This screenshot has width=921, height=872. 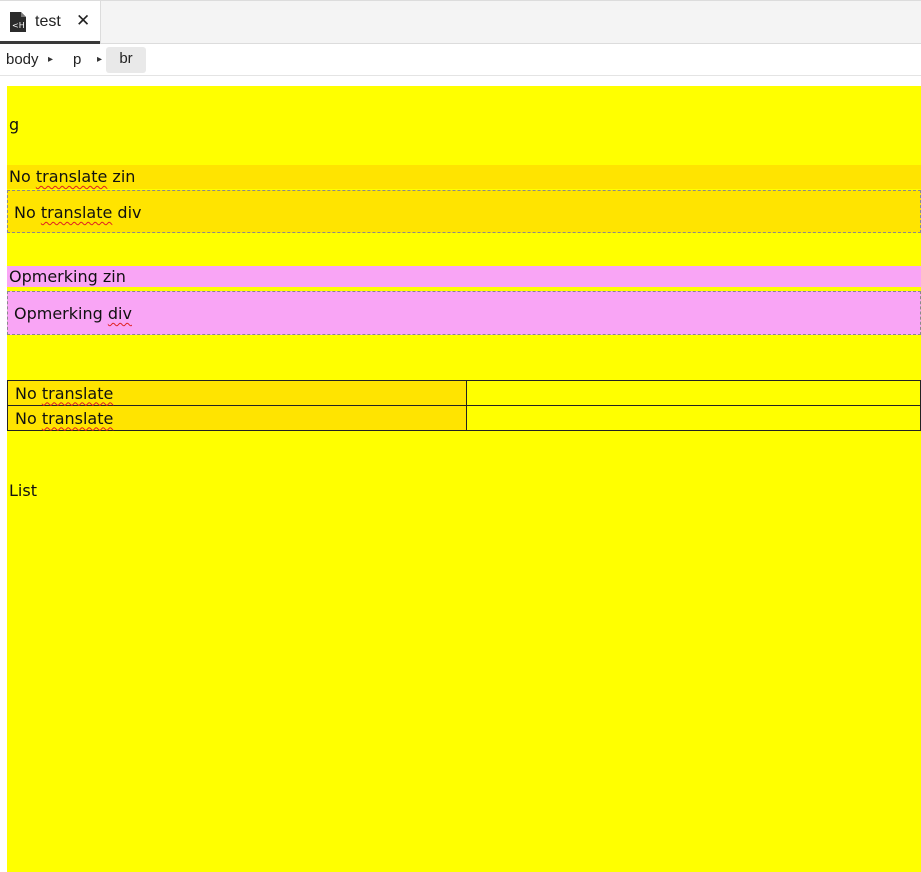 I want to click on close-icon: ✕, so click(x=83, y=21).